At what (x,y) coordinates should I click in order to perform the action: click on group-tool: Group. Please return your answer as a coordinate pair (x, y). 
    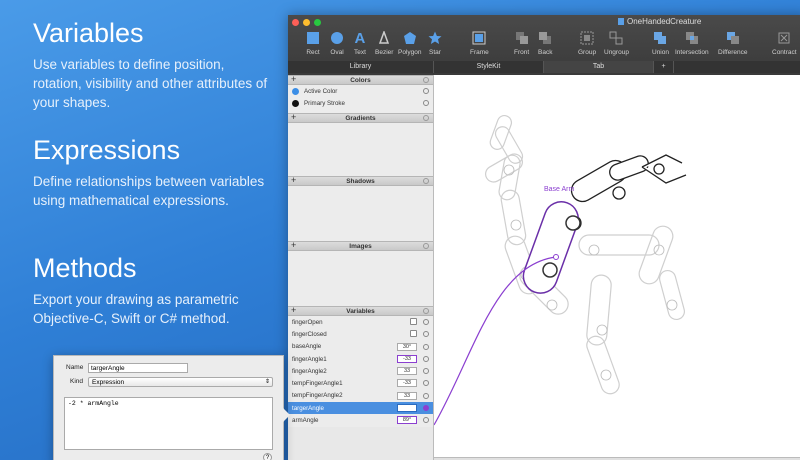
    Looking at the image, I should click on (587, 42).